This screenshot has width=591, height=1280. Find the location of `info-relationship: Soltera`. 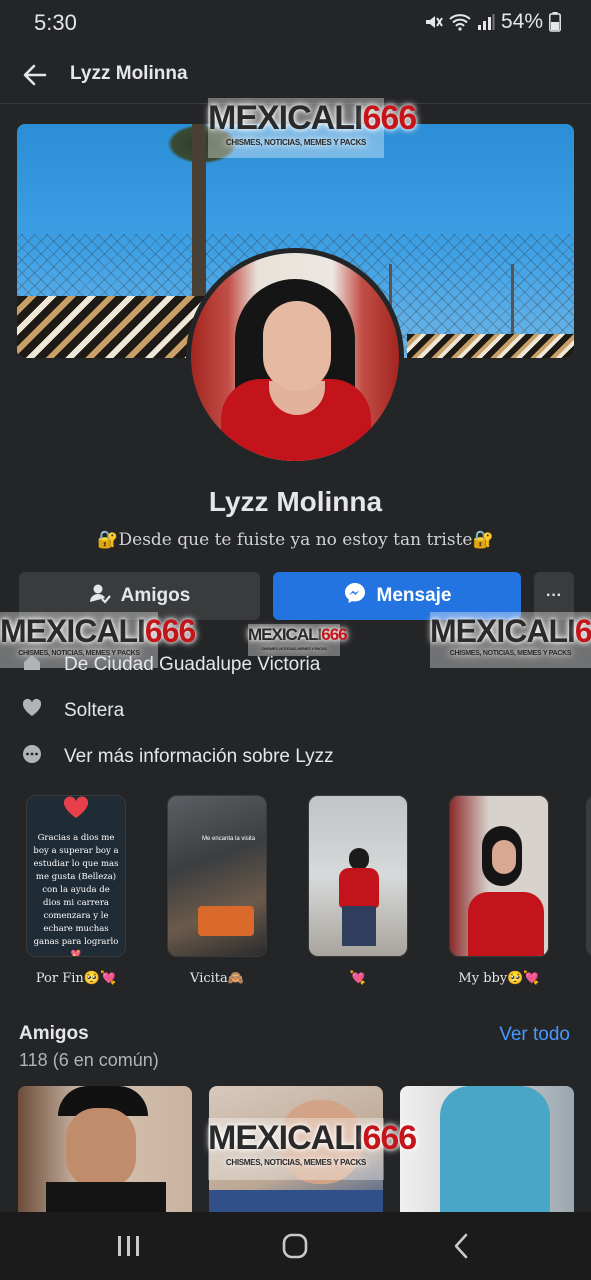

info-relationship: Soltera is located at coordinates (73, 711).